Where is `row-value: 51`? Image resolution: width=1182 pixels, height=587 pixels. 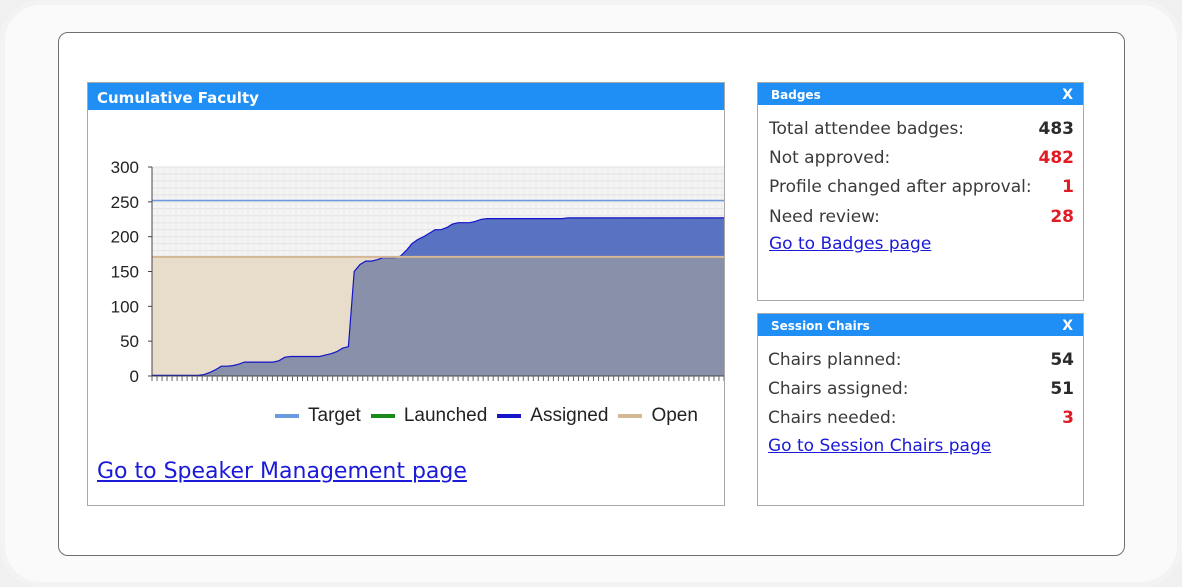
row-value: 51 is located at coordinates (1062, 388).